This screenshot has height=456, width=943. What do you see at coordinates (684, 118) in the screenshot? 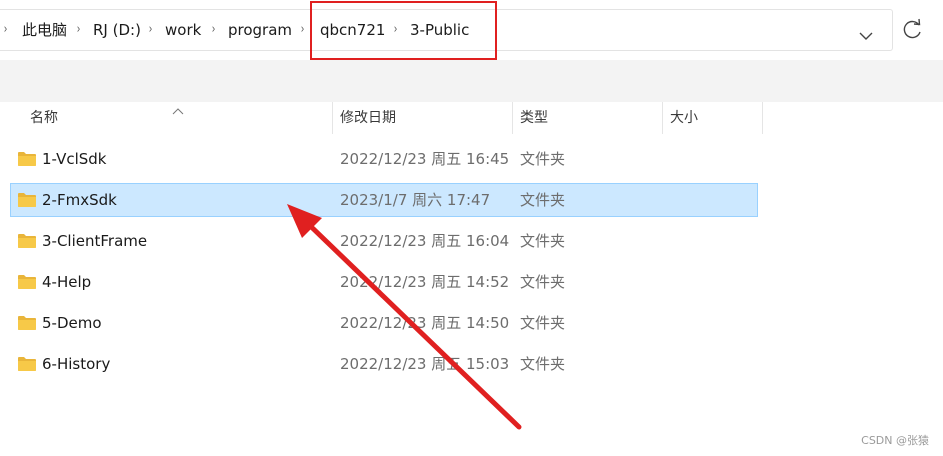
I see `column-size: 大小` at bounding box center [684, 118].